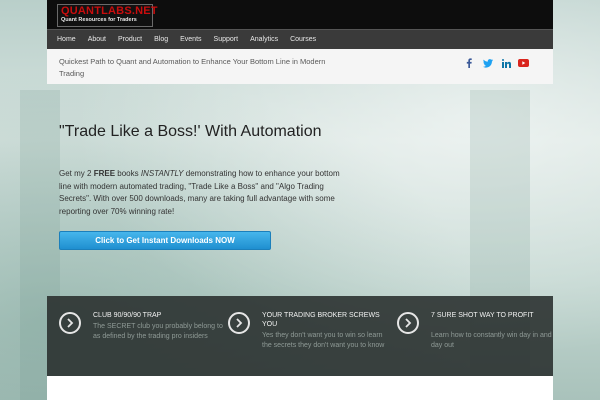  Describe the element at coordinates (469, 63) in the screenshot. I see `facebook-icon` at that location.